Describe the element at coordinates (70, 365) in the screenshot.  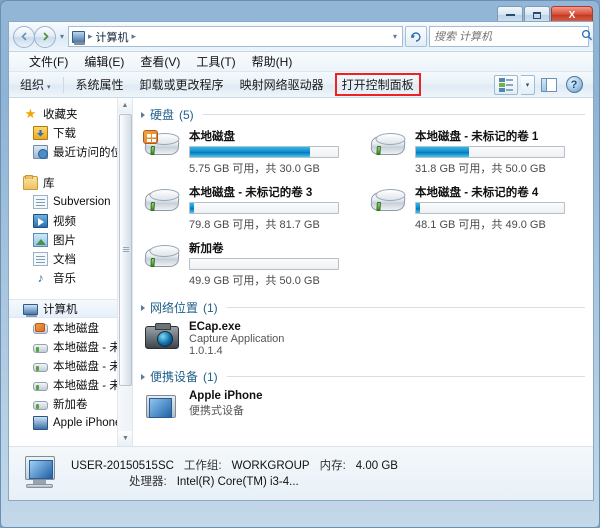
I see `sidebar-item-local-disk-3: 本地磁盘 - 未标记` at that location.